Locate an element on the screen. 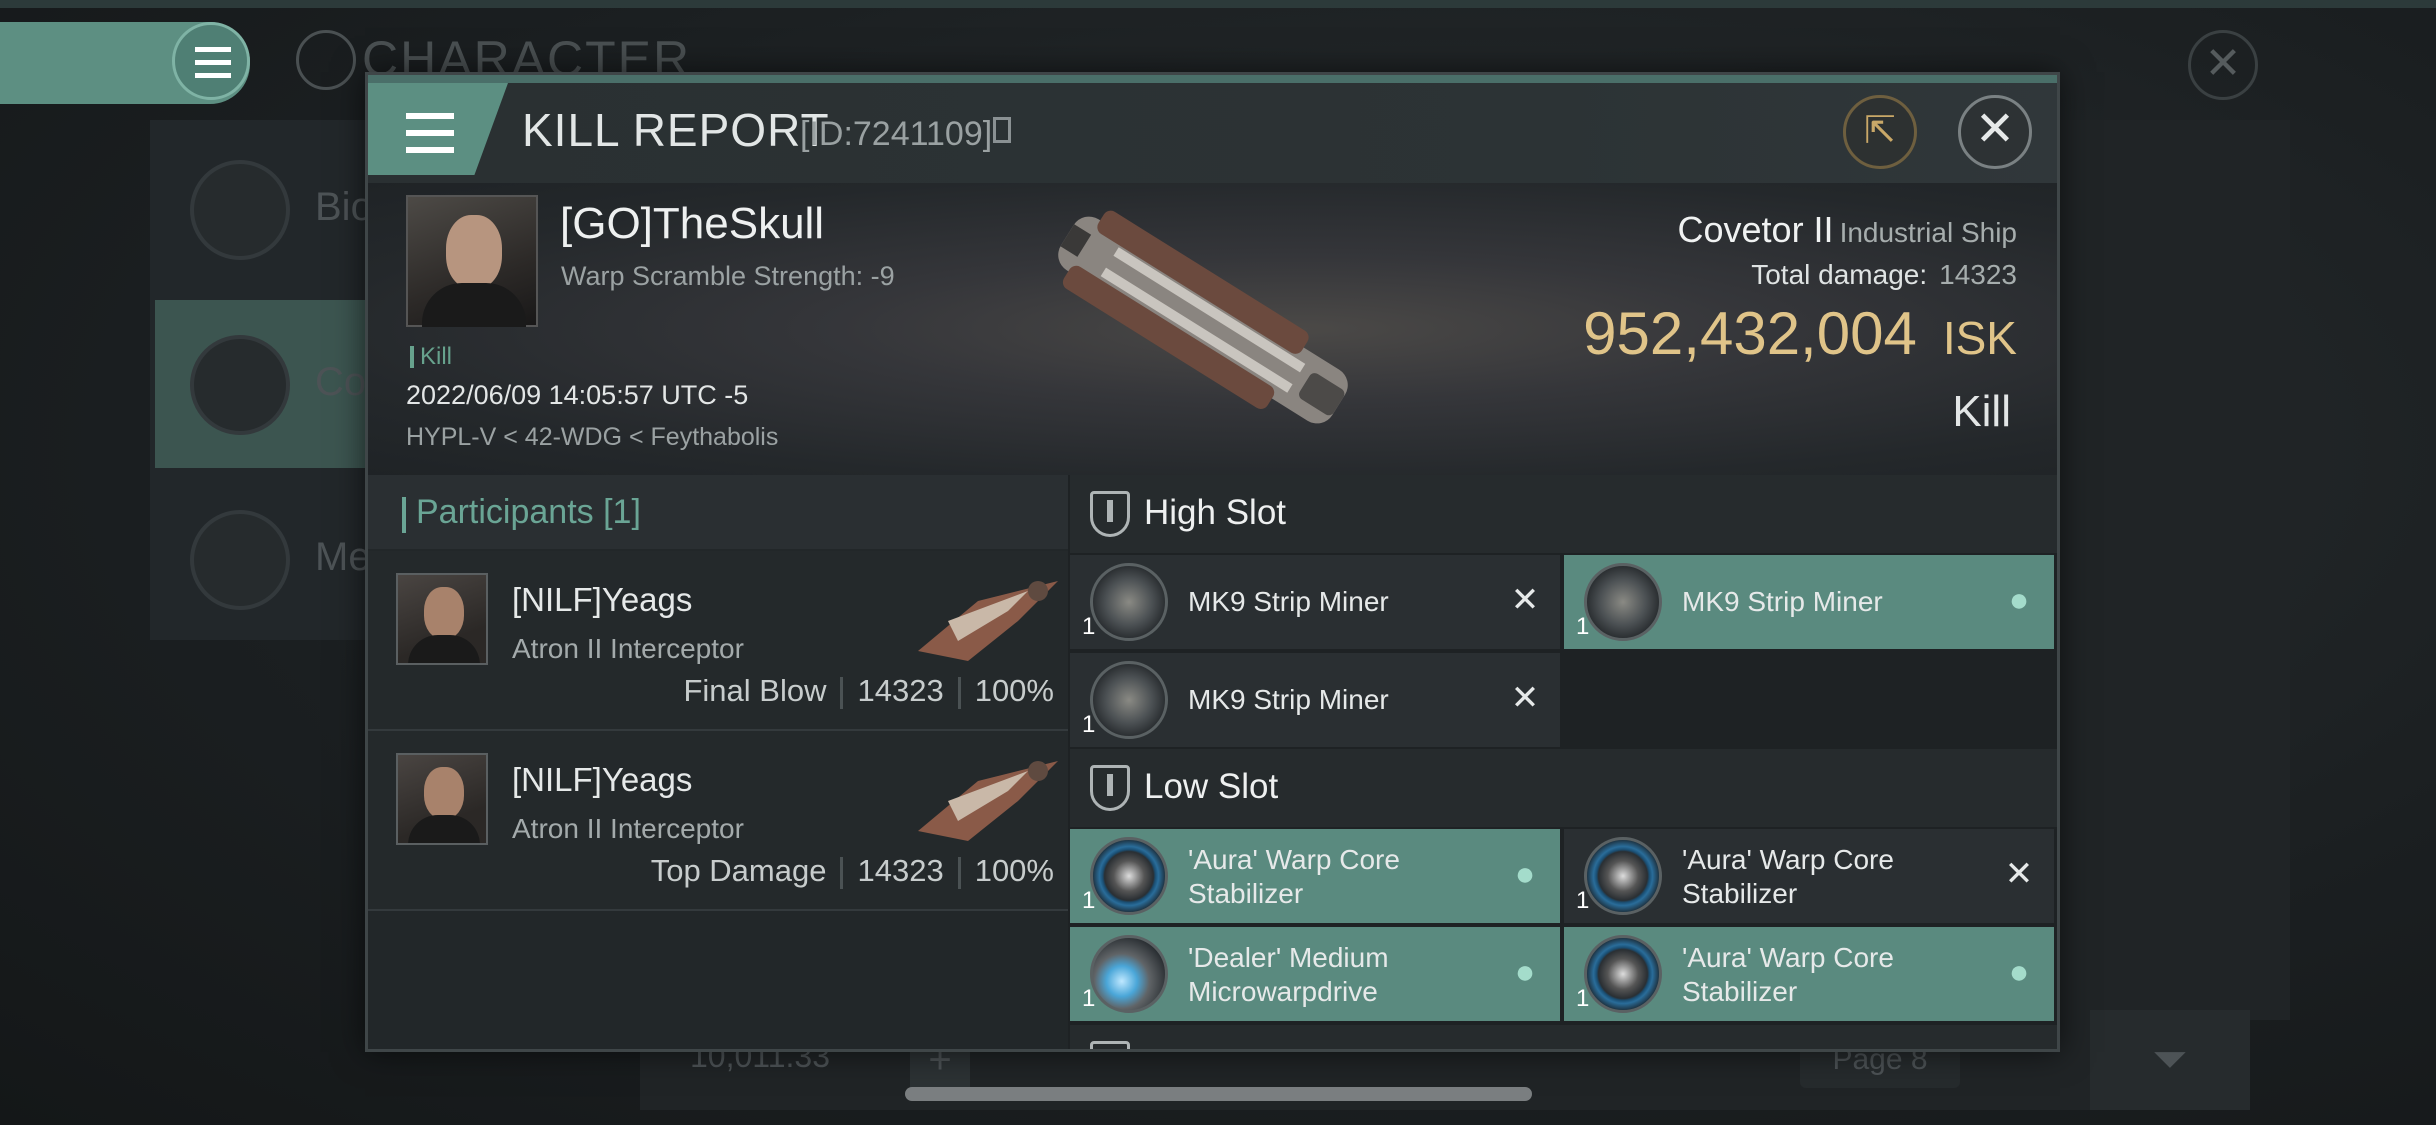  high-slot-title: High Slot is located at coordinates (1215, 512).